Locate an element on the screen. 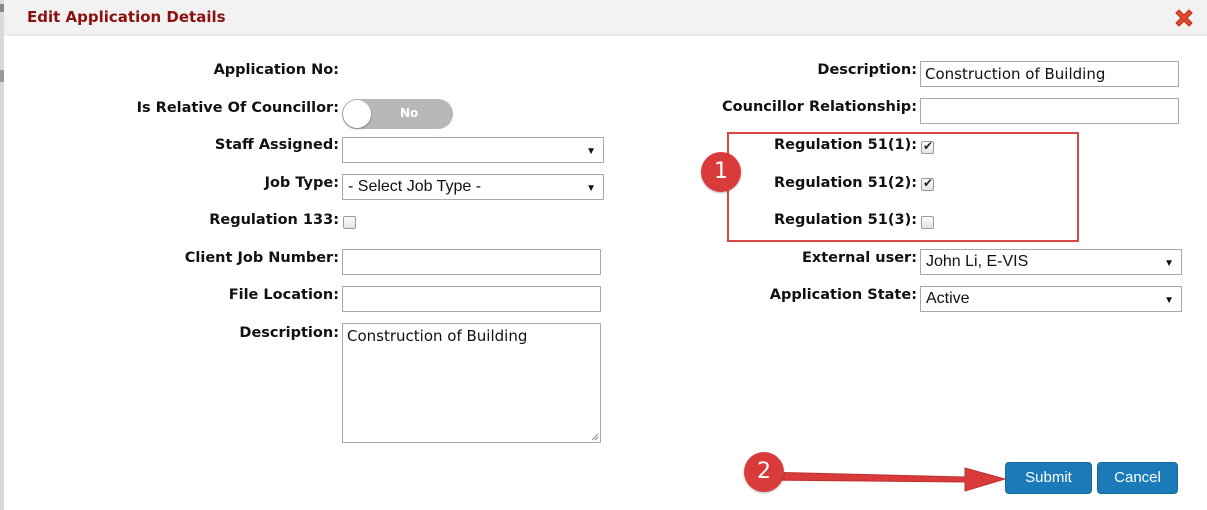 The width and height of the screenshot is (1207, 510). dialog-title: Edit Application Details is located at coordinates (126, 17).